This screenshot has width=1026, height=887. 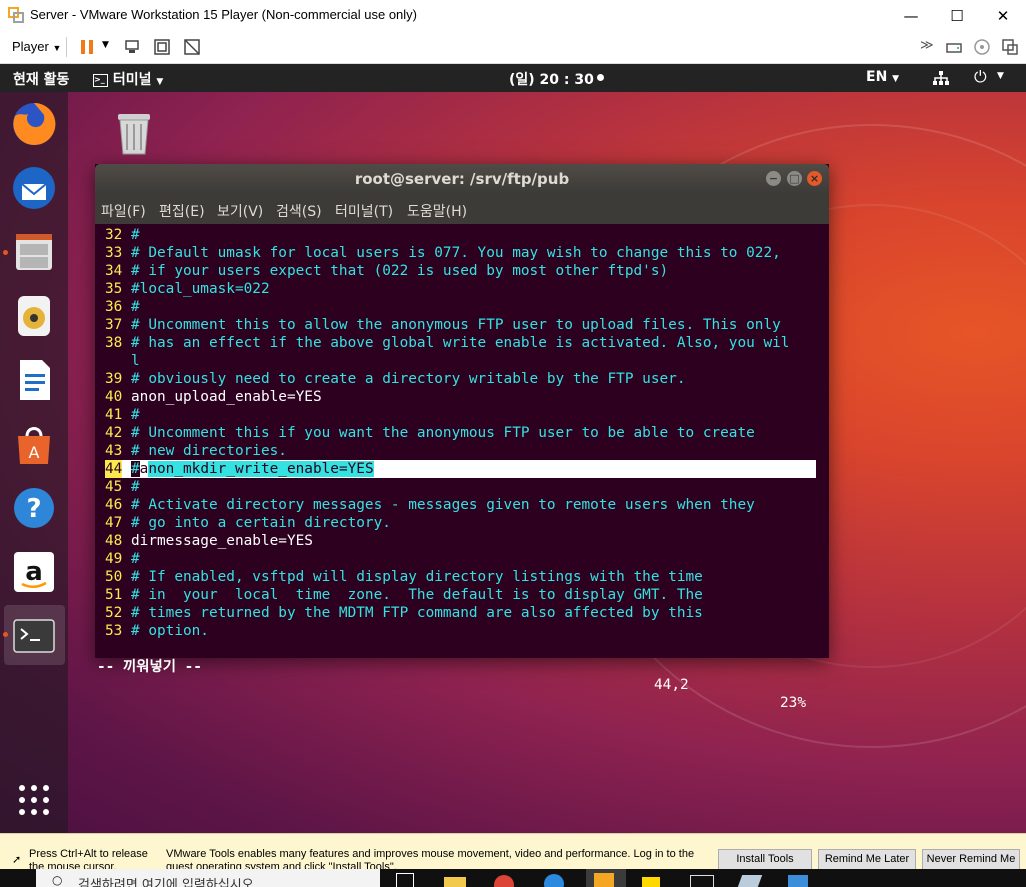 What do you see at coordinates (798, 881) in the screenshot?
I see `photos-icon` at bounding box center [798, 881].